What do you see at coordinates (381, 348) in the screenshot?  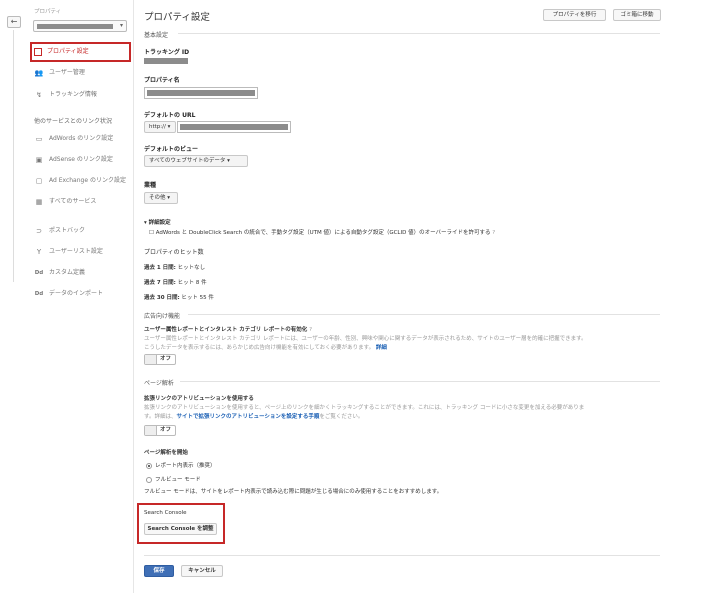 I see `learn-more-link: 詳細` at bounding box center [381, 348].